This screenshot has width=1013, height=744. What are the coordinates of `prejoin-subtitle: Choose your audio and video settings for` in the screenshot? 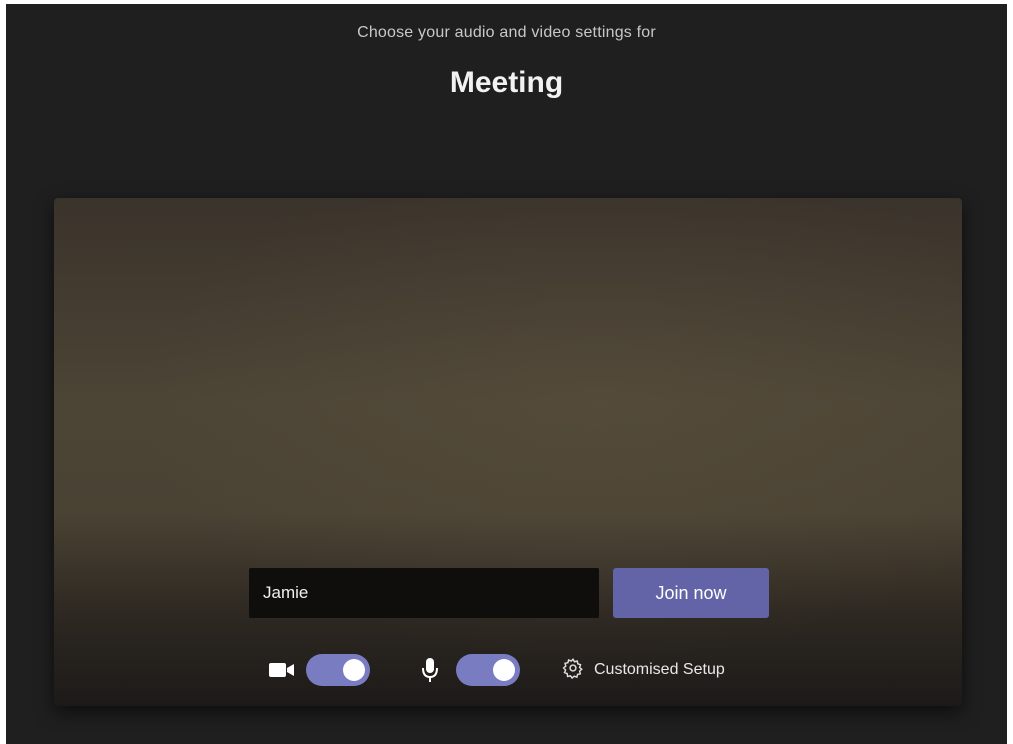 It's located at (506, 32).